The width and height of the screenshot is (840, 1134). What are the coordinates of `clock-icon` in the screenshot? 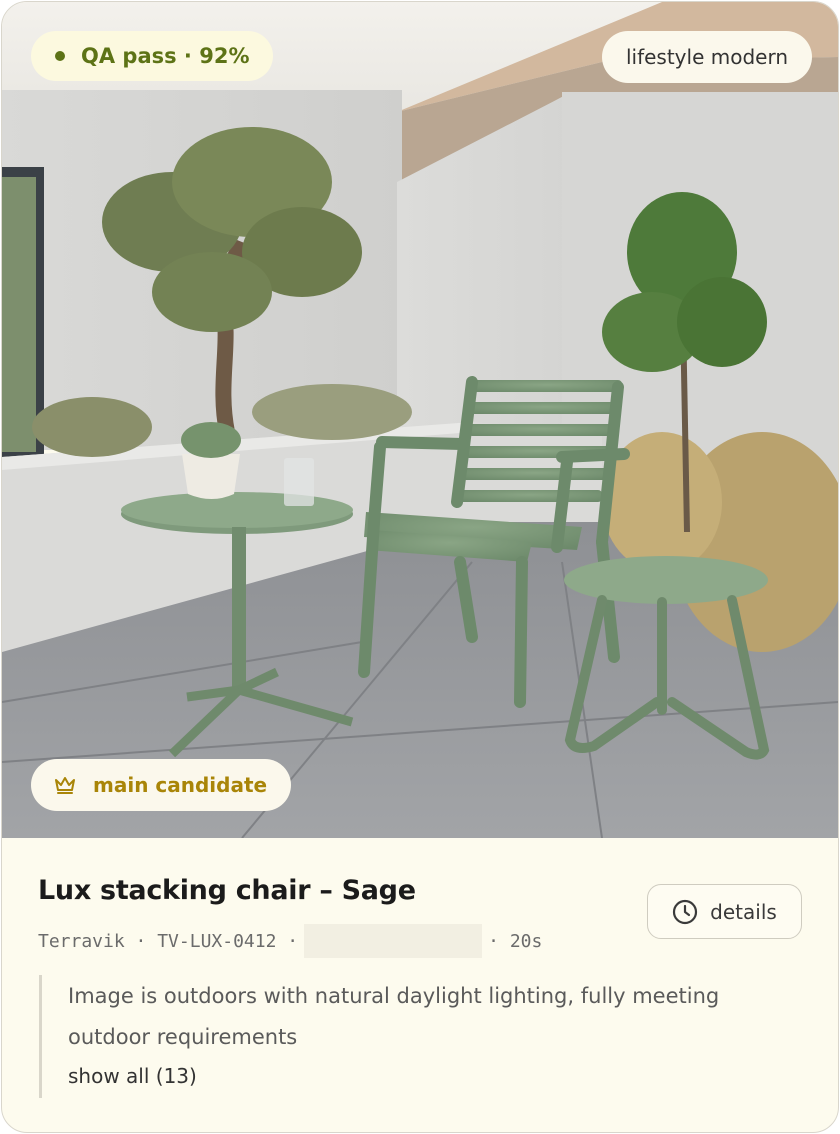 It's located at (685, 911).